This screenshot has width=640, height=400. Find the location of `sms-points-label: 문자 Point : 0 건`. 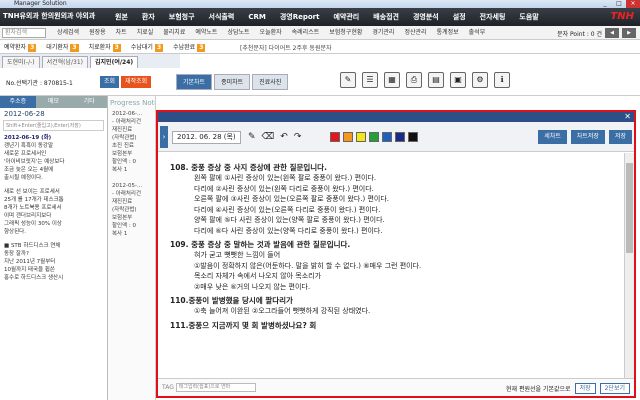

sms-points-label: 문자 Point : 0 건 is located at coordinates (579, 34).